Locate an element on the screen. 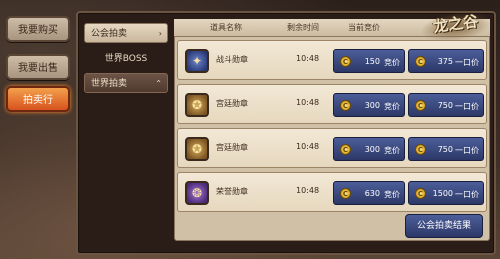 Image resolution: width=500 pixels, height=259 pixels. item-name: 荣誉勋章 is located at coordinates (232, 191).